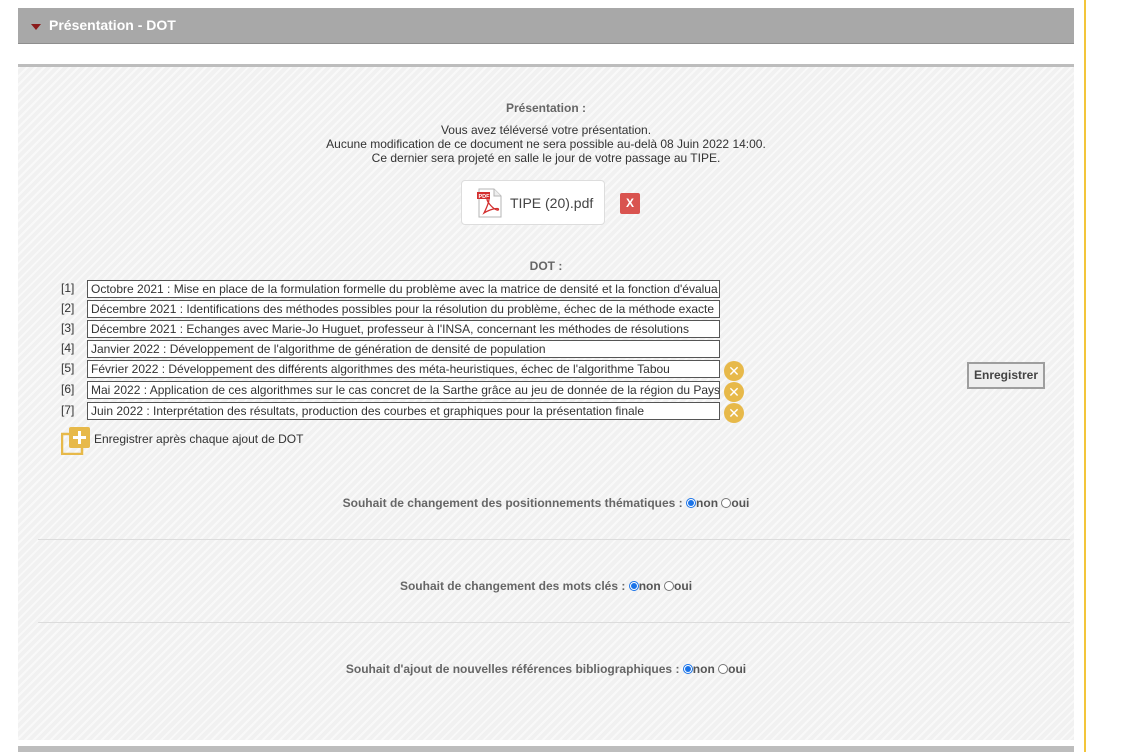 The width and height of the screenshot is (1131, 752). What do you see at coordinates (546, 266) in the screenshot?
I see `dot-heading: DOT :` at bounding box center [546, 266].